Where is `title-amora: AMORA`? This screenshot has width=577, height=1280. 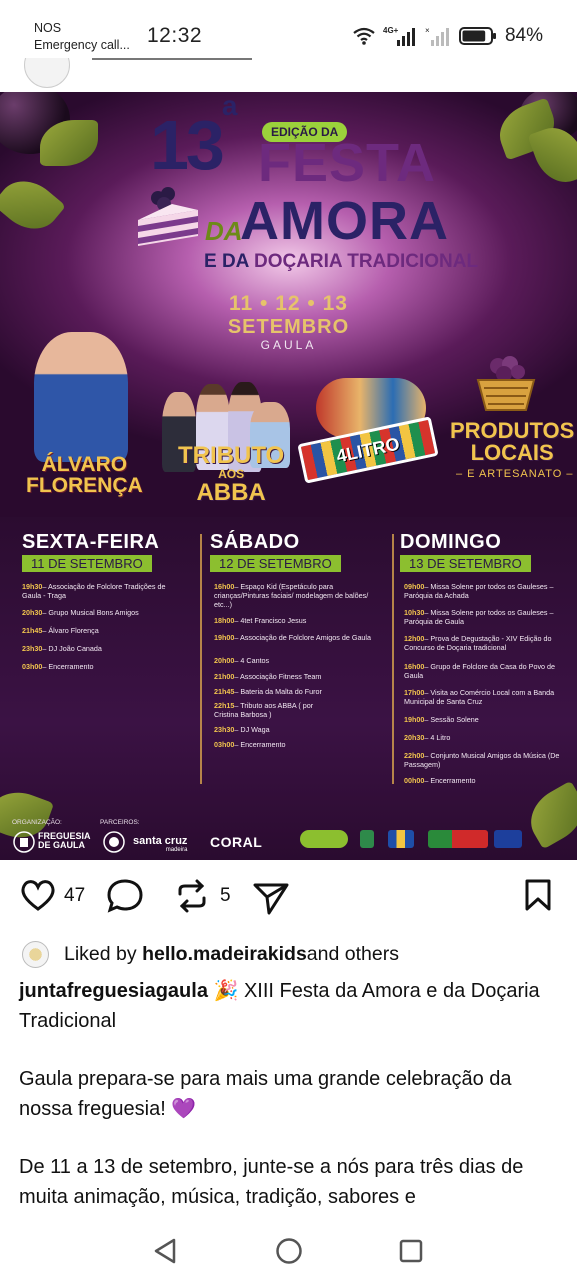
title-amora: AMORA is located at coordinates (344, 221).